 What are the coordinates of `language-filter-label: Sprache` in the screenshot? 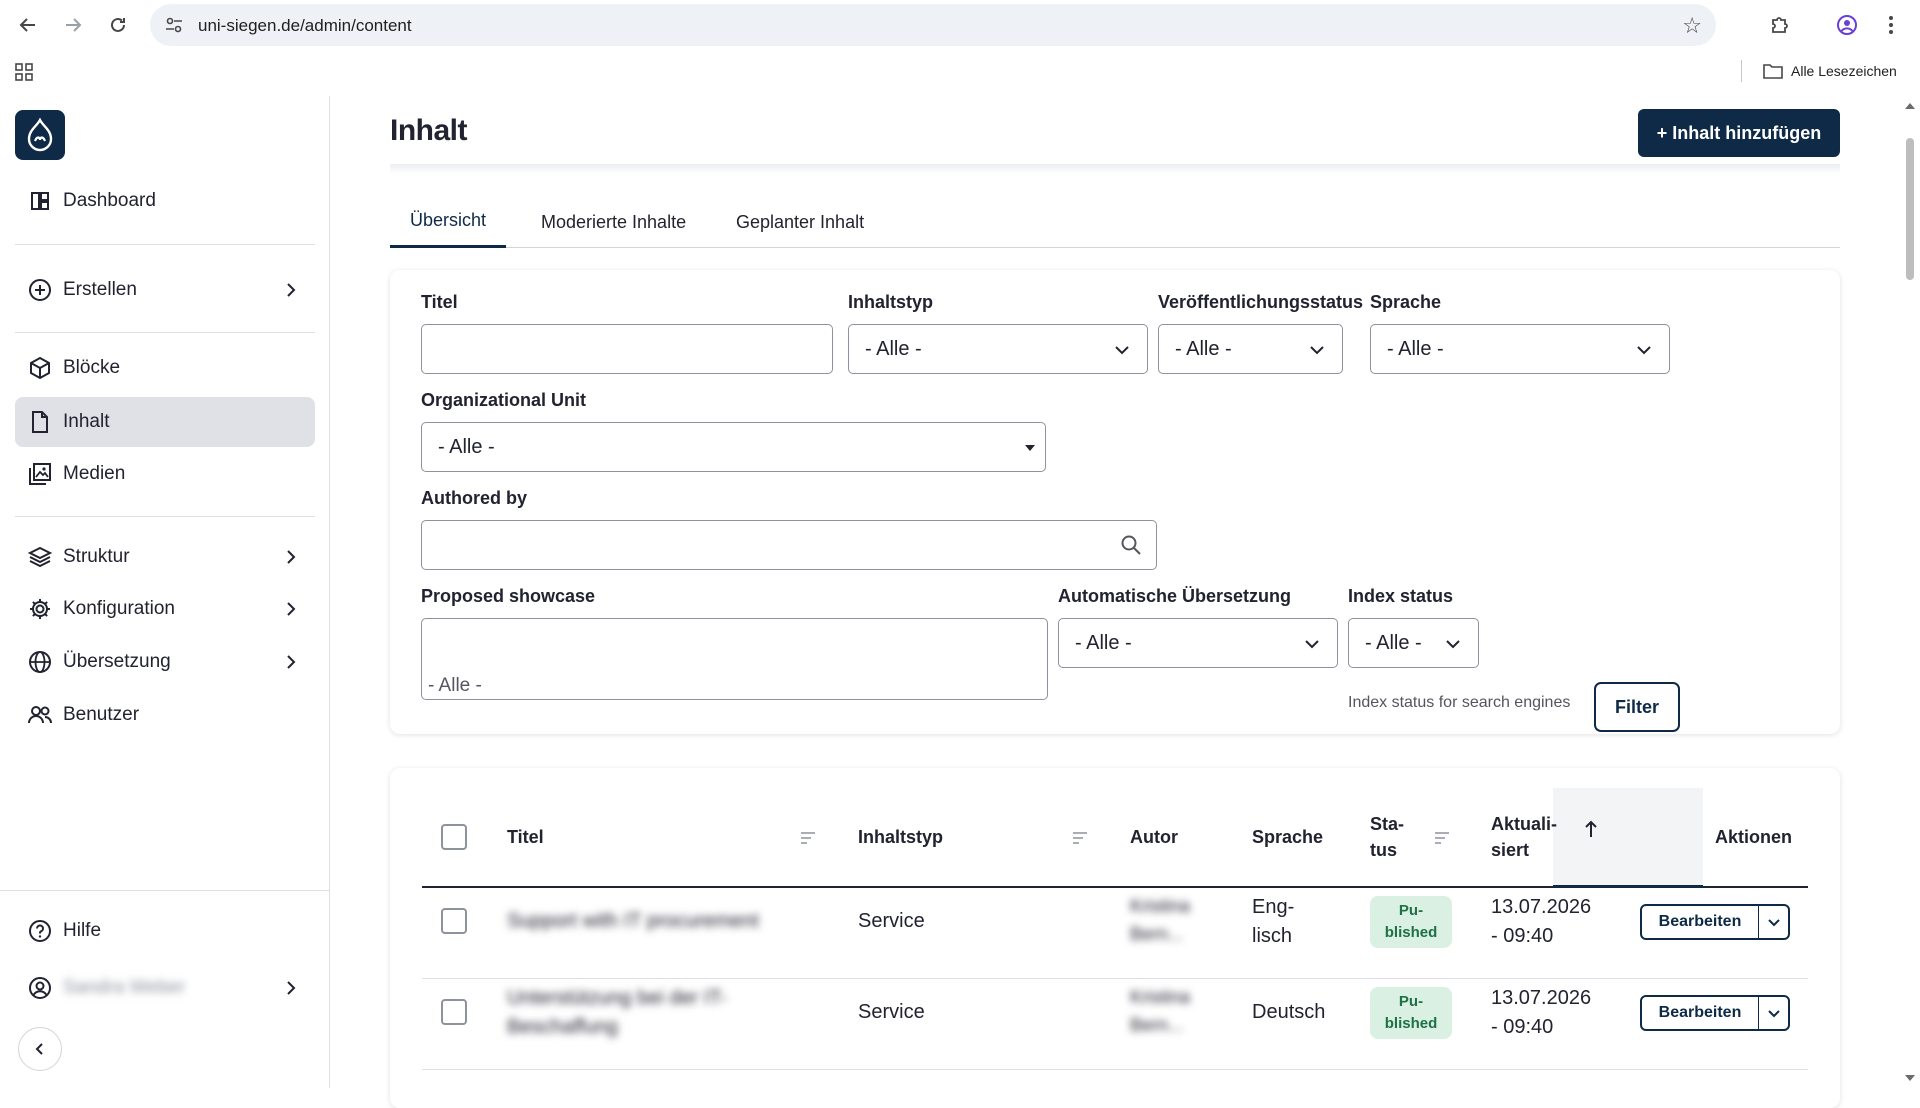 It's located at (1406, 302).